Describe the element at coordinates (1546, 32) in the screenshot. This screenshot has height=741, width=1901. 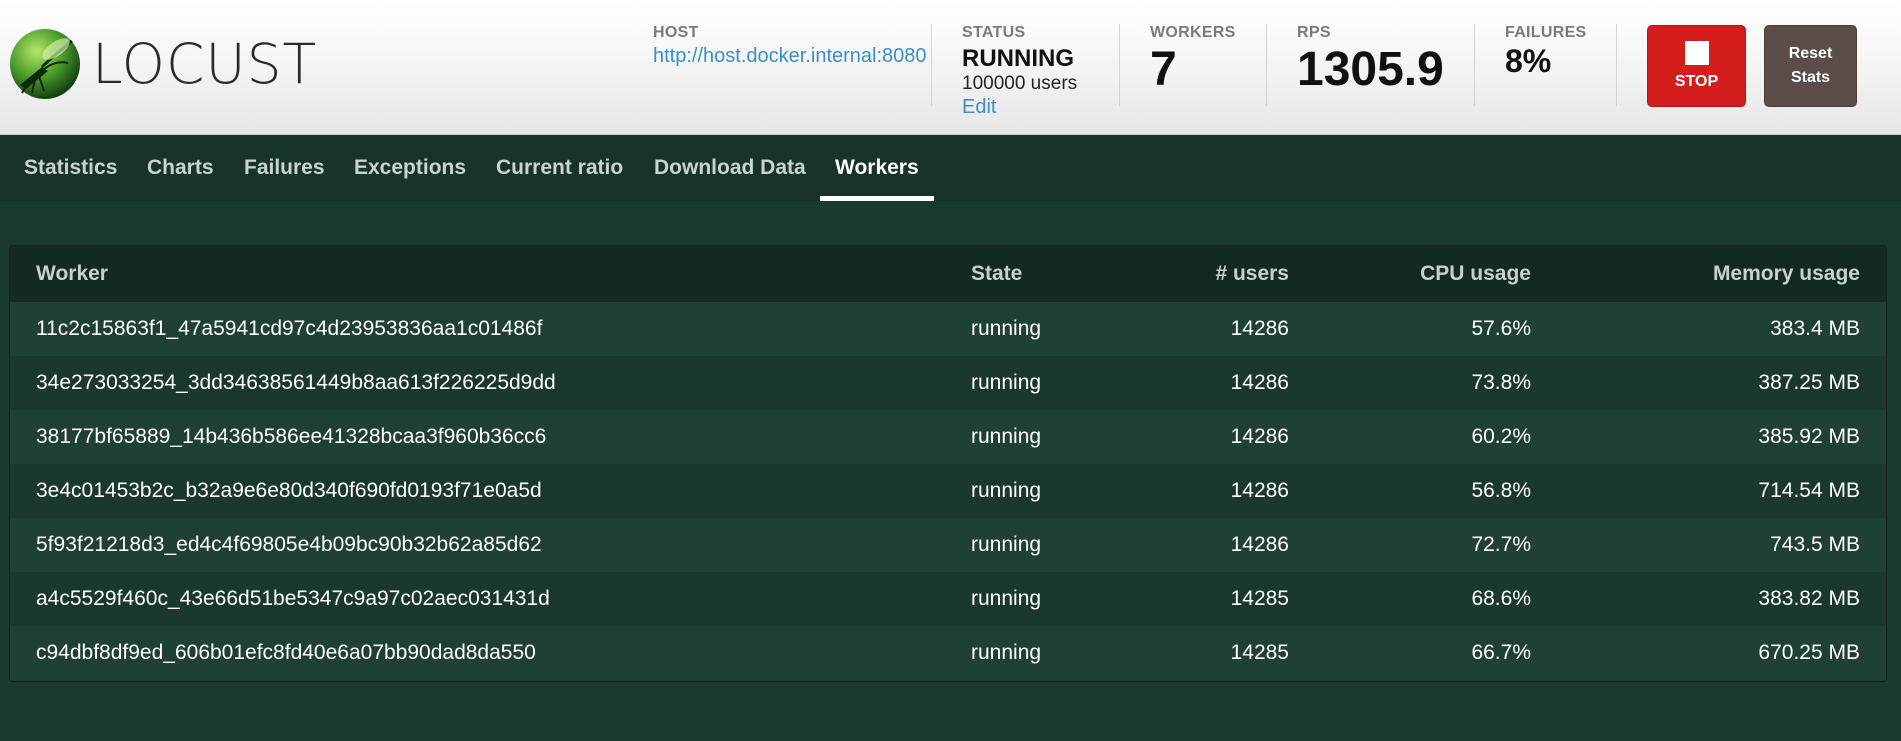
I see `failures-label: FAILURES` at that location.